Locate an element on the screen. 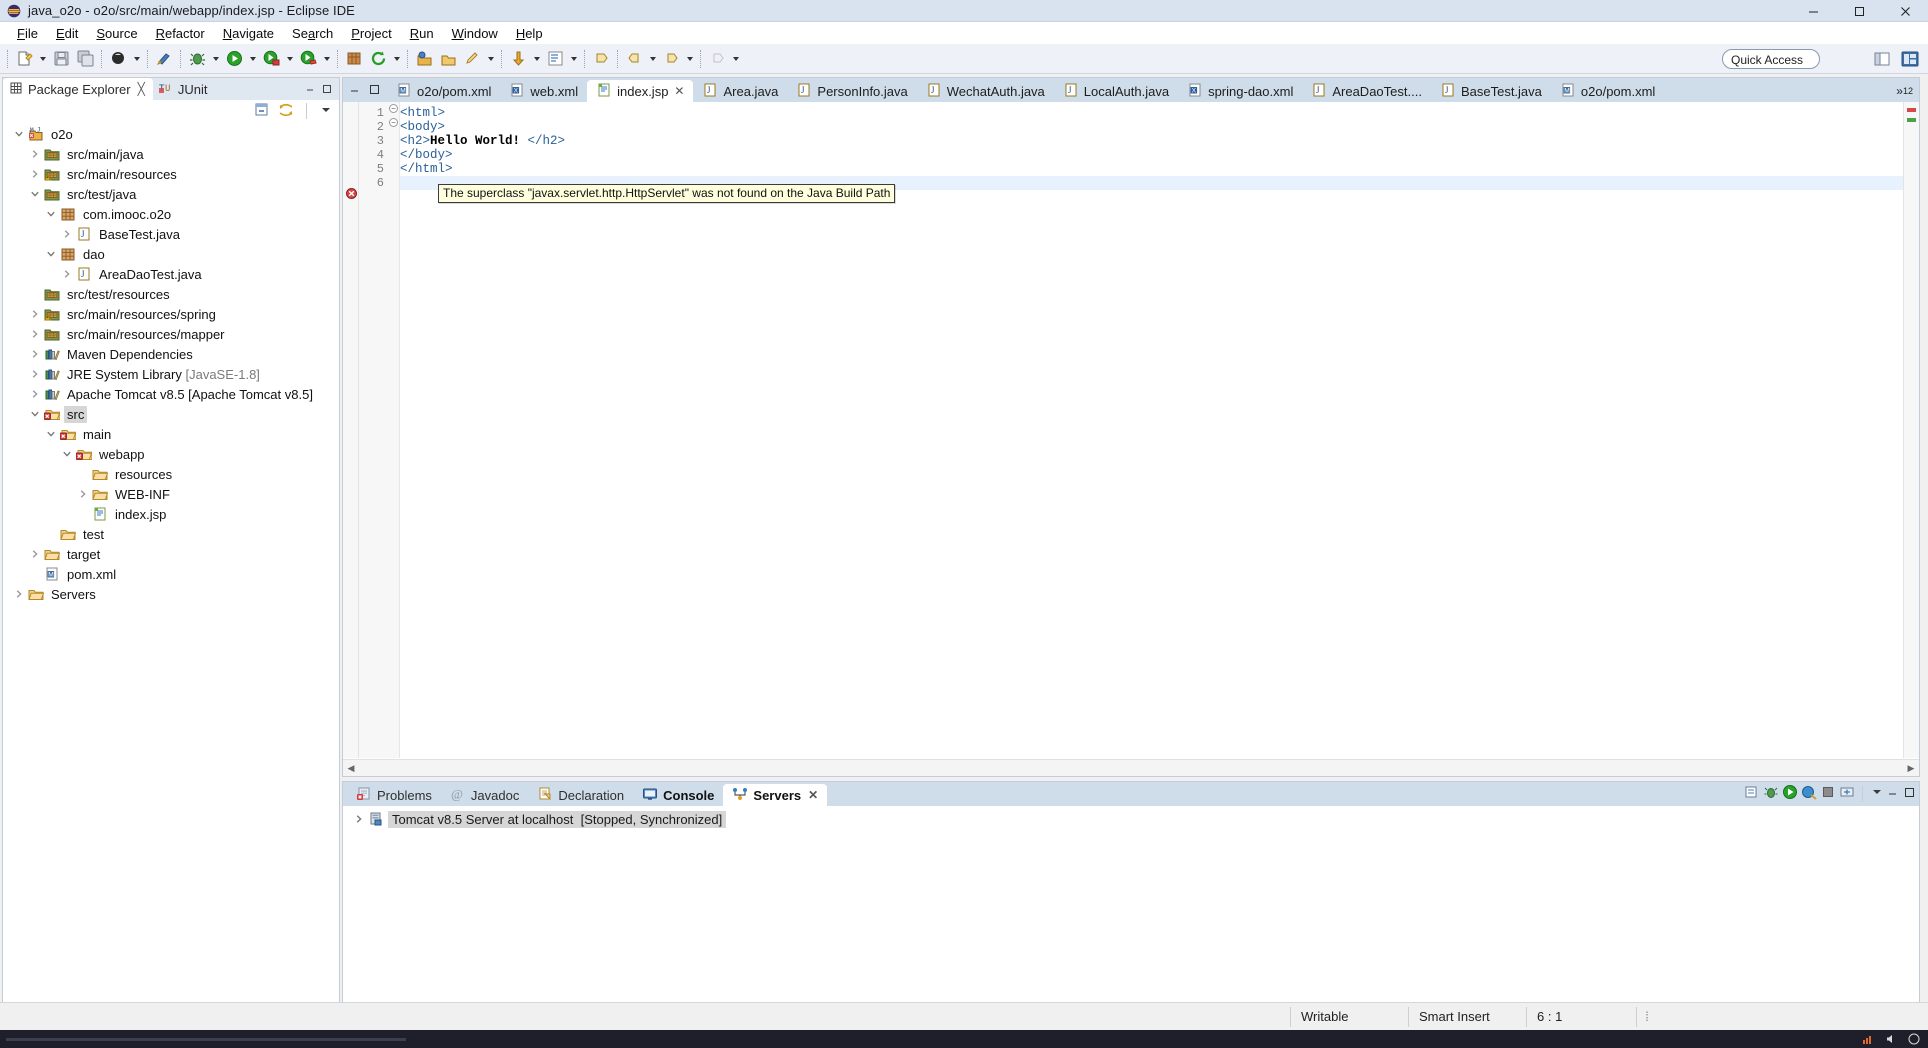 The image size is (1928, 1048). tree-item-src-main-resources-spring: src/main/resources/spring is located at coordinates (171, 314).